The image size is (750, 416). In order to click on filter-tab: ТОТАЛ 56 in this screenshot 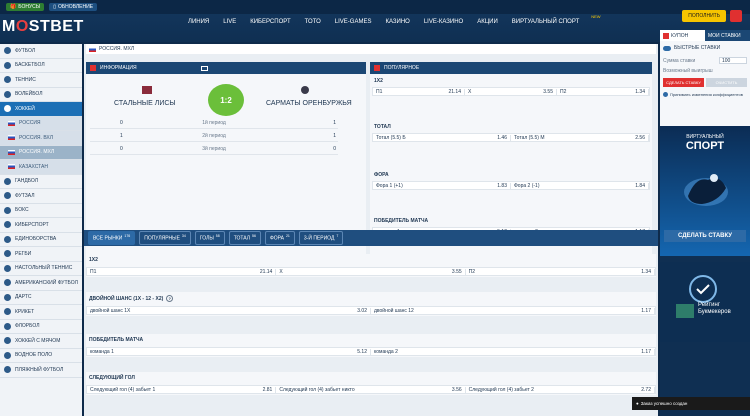, I will do `click(244, 238)`.